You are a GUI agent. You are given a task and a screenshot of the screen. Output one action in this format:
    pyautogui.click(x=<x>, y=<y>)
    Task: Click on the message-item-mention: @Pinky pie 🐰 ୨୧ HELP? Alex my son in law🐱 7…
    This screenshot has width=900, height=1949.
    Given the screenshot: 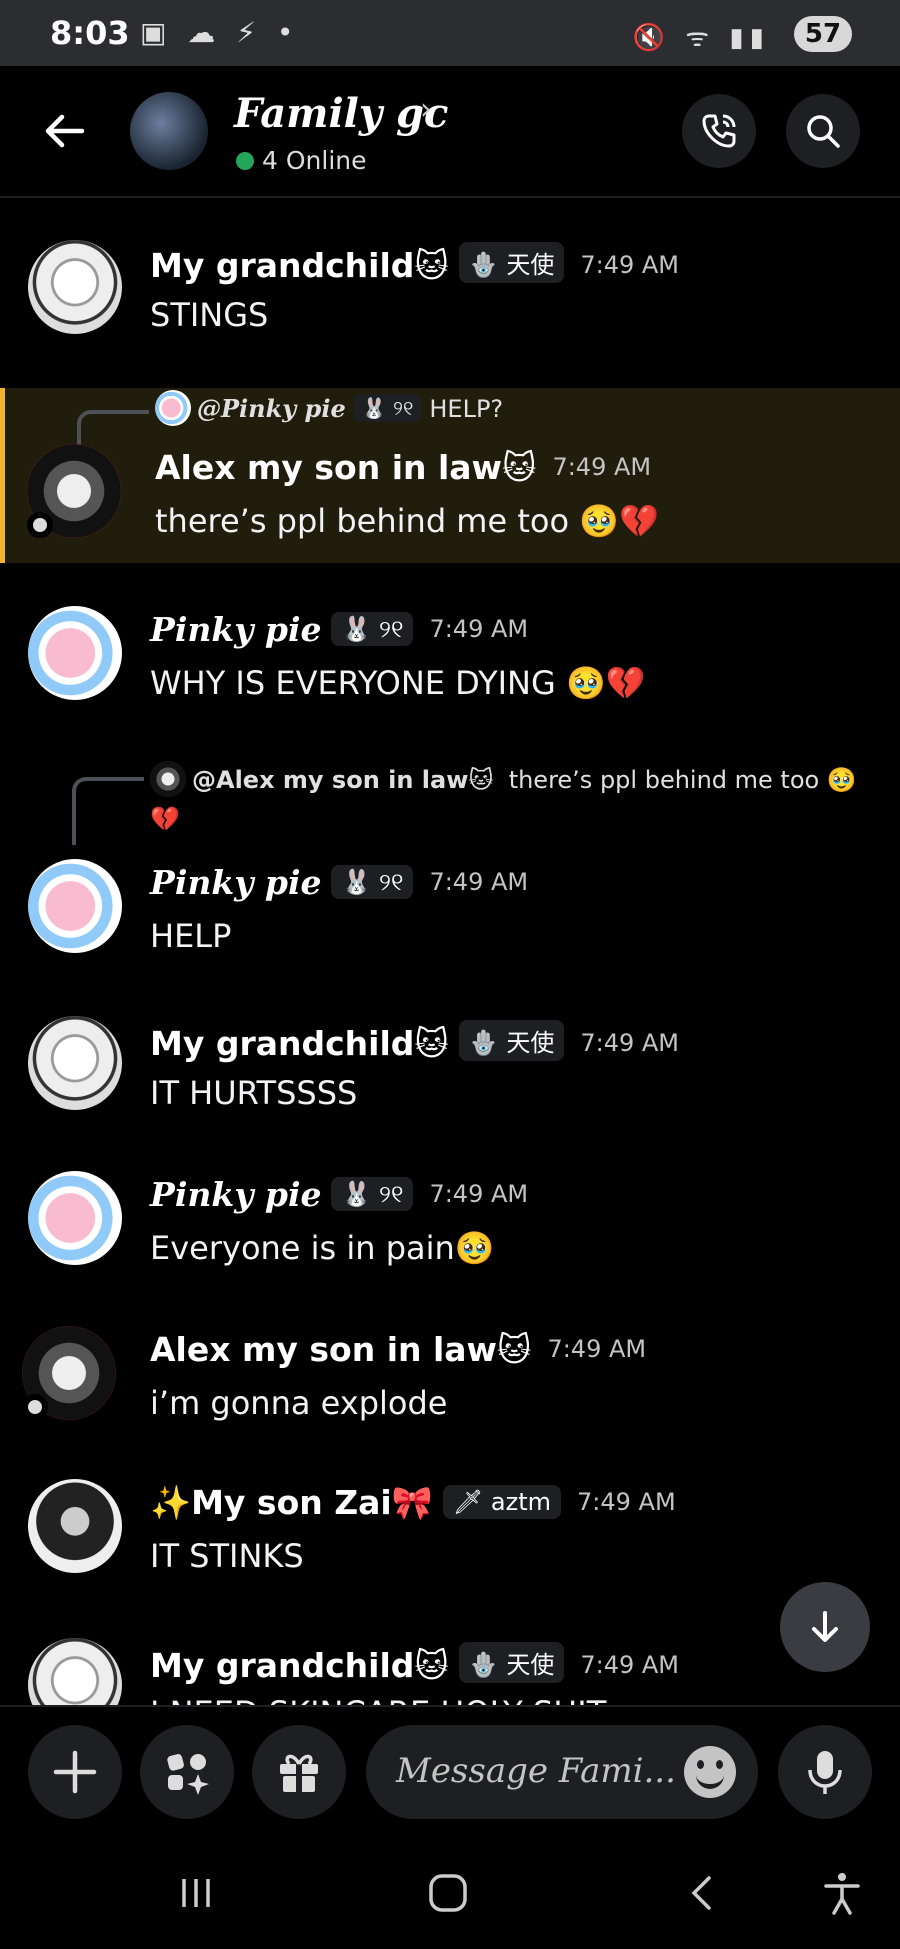 What is the action you would take?
    pyautogui.click(x=450, y=475)
    